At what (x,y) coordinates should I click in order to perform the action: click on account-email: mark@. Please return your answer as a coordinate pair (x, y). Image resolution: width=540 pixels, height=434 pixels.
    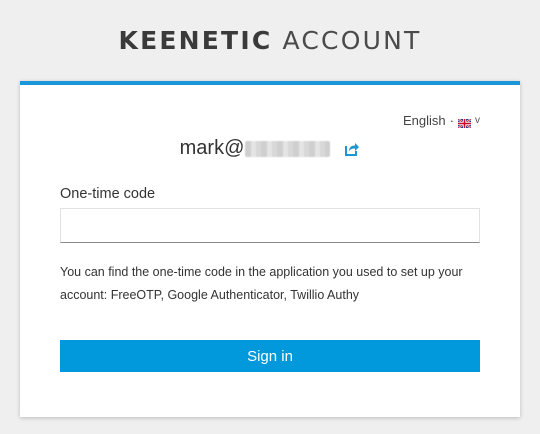
    Looking at the image, I should click on (270, 148).